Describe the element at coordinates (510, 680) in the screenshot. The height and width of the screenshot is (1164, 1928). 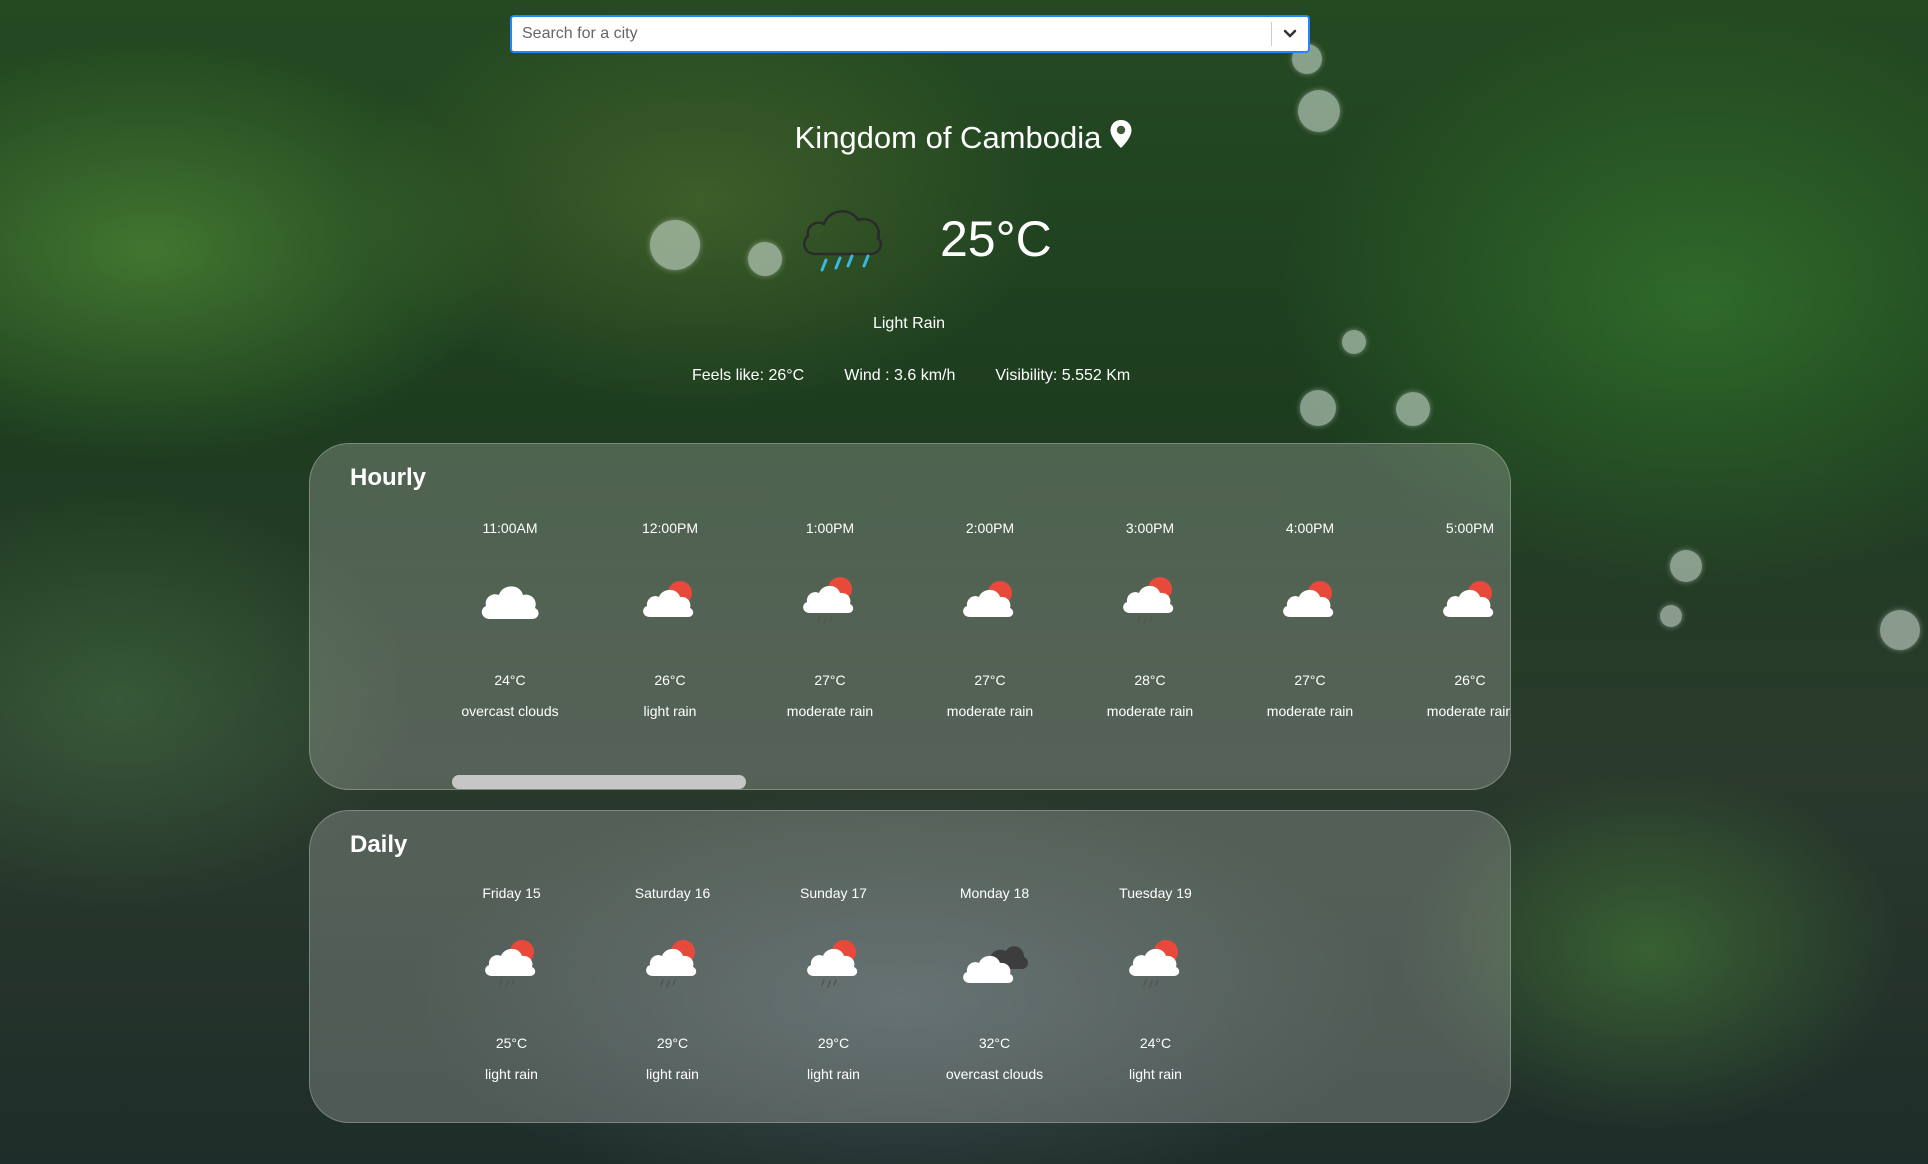
I see `hourly-temp: 24°C` at that location.